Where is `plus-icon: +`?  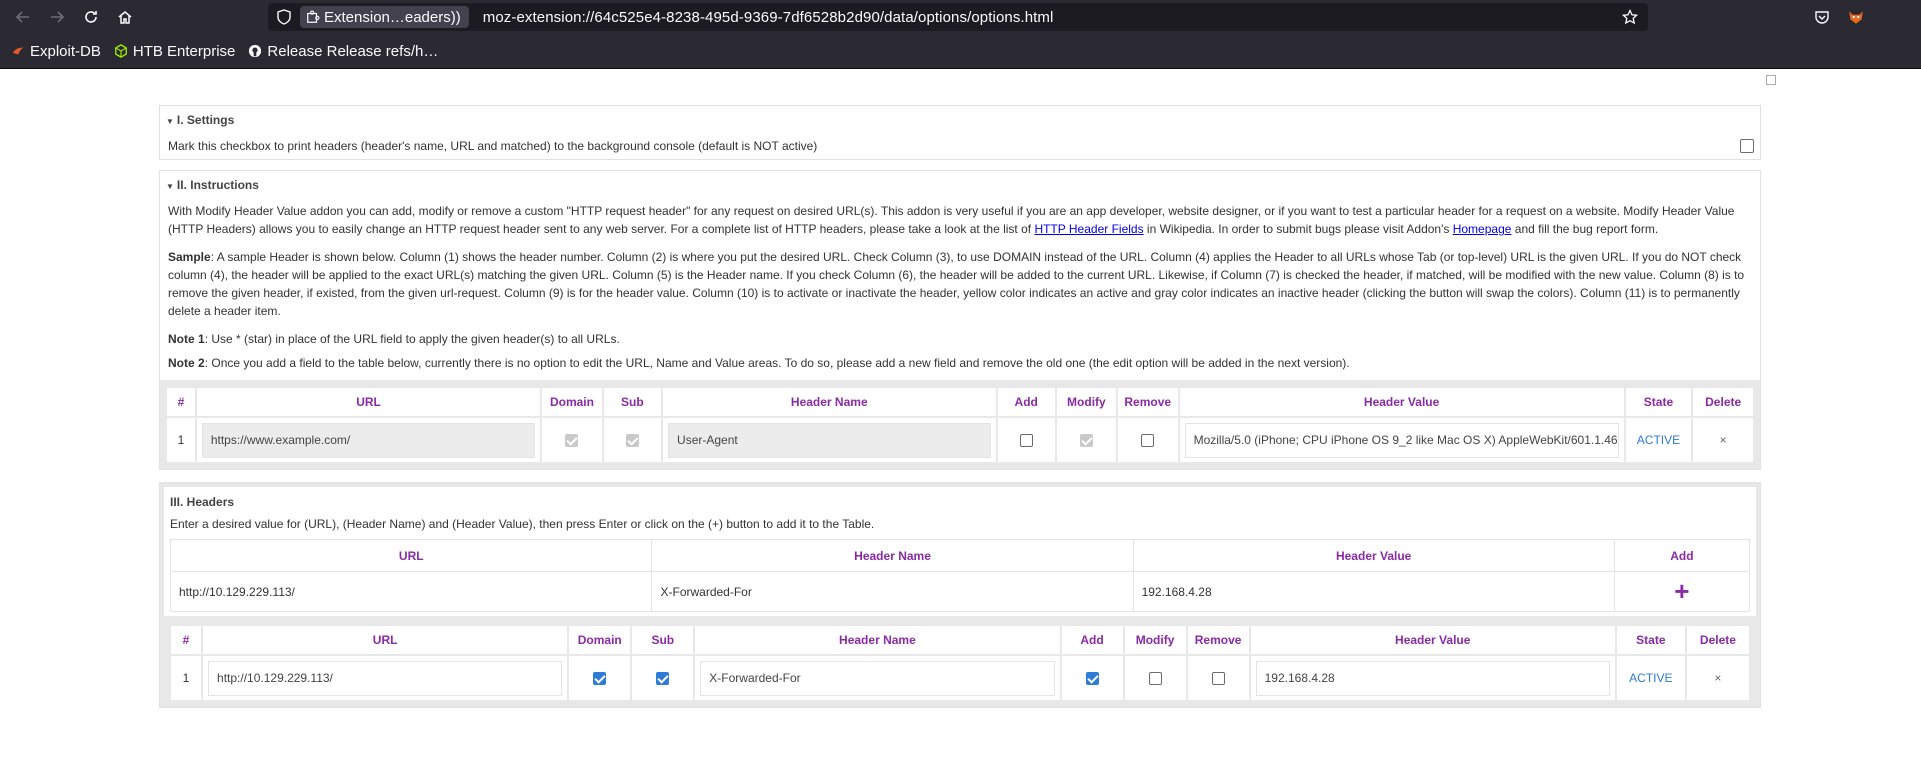 plus-icon: + is located at coordinates (1682, 590).